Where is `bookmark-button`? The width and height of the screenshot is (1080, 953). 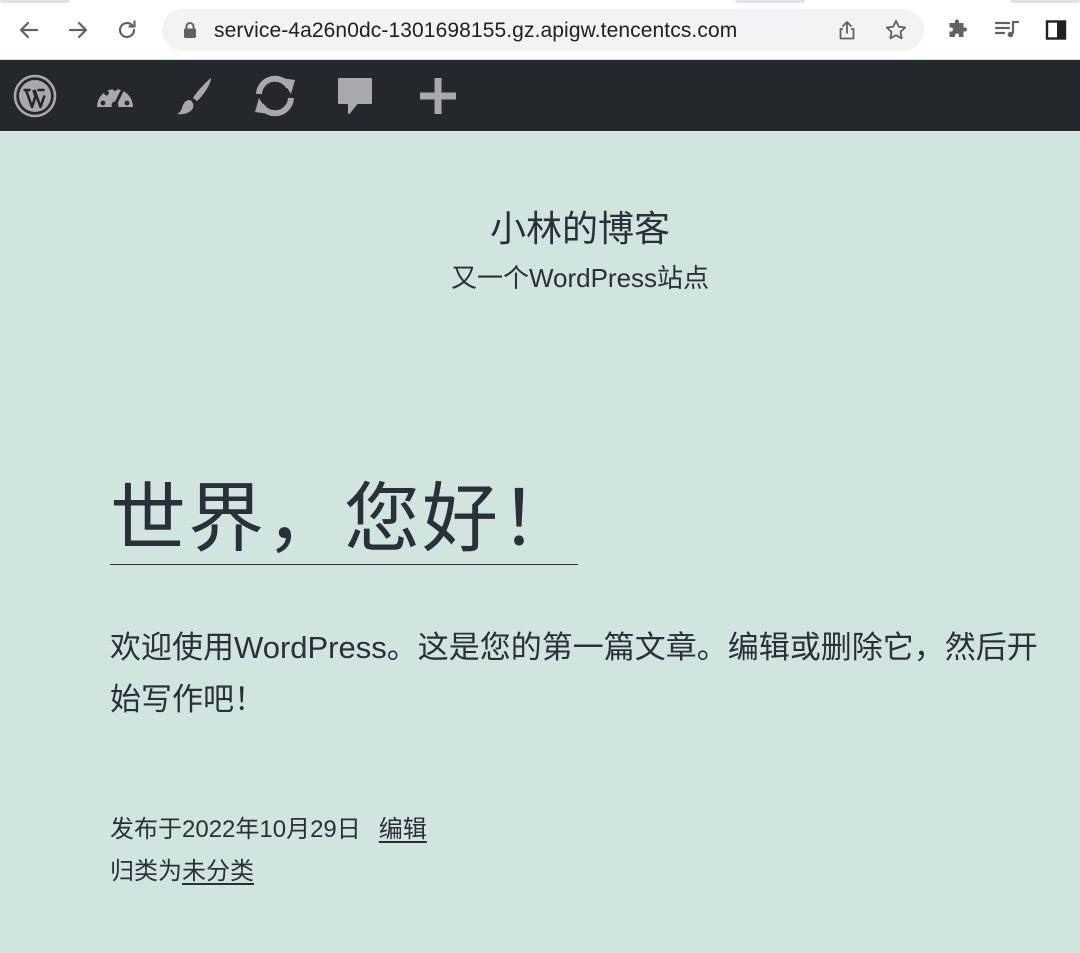
bookmark-button is located at coordinates (896, 30).